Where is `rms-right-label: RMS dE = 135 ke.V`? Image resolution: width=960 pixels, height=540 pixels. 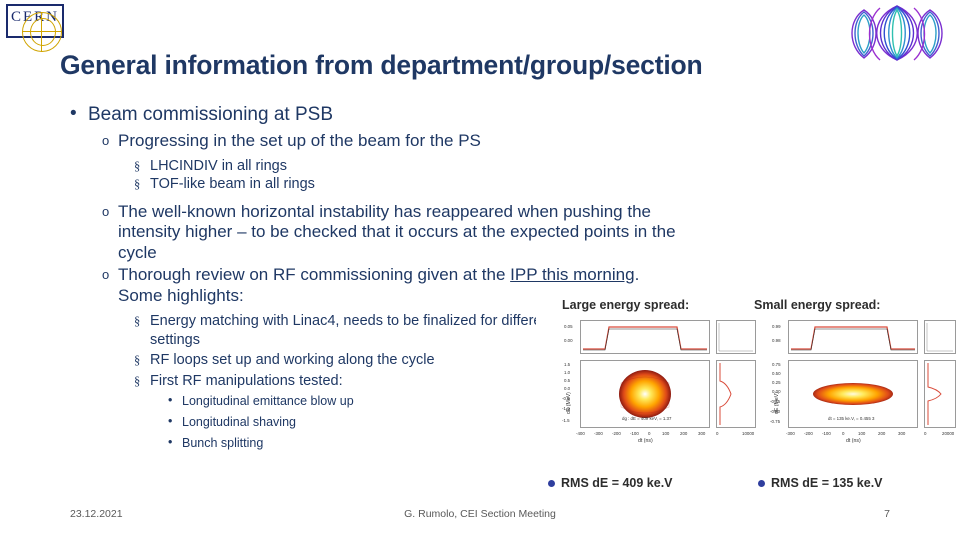 rms-right-label: RMS dE = 135 ke.V is located at coordinates (827, 483).